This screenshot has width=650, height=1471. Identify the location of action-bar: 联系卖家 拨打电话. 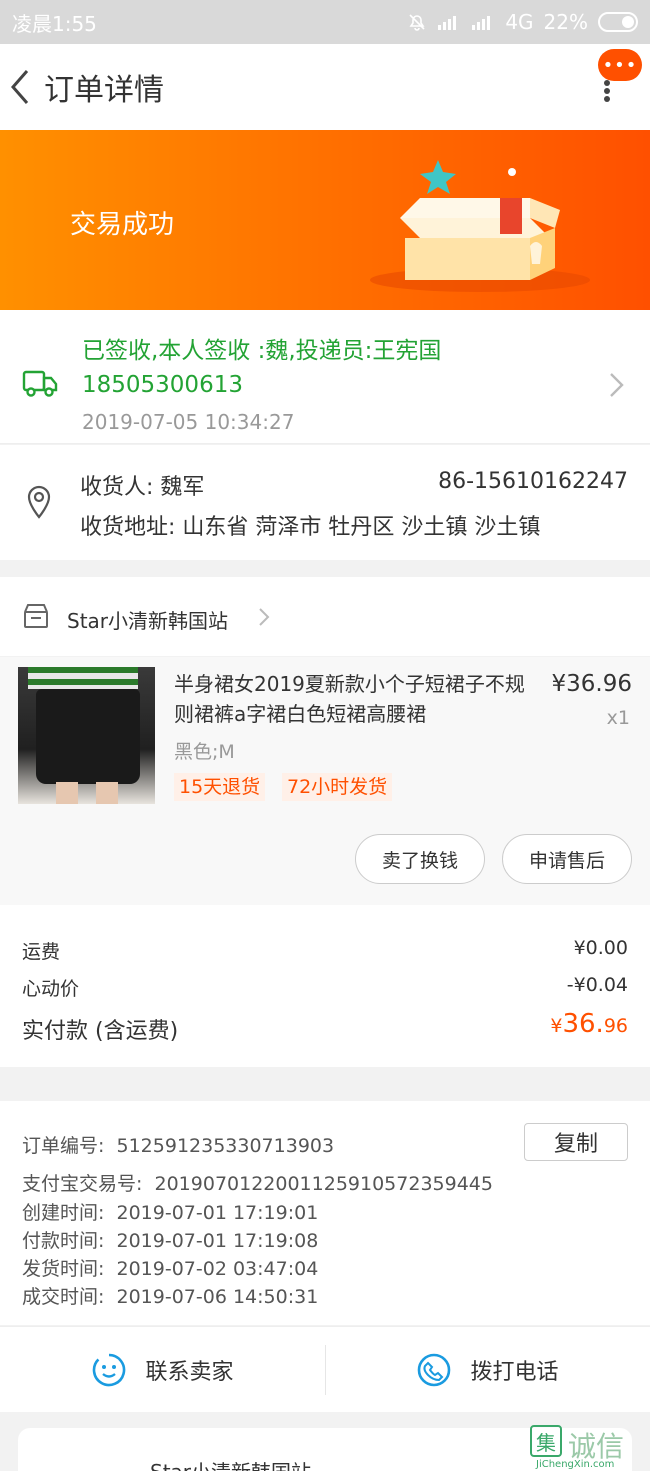
(325, 1369).